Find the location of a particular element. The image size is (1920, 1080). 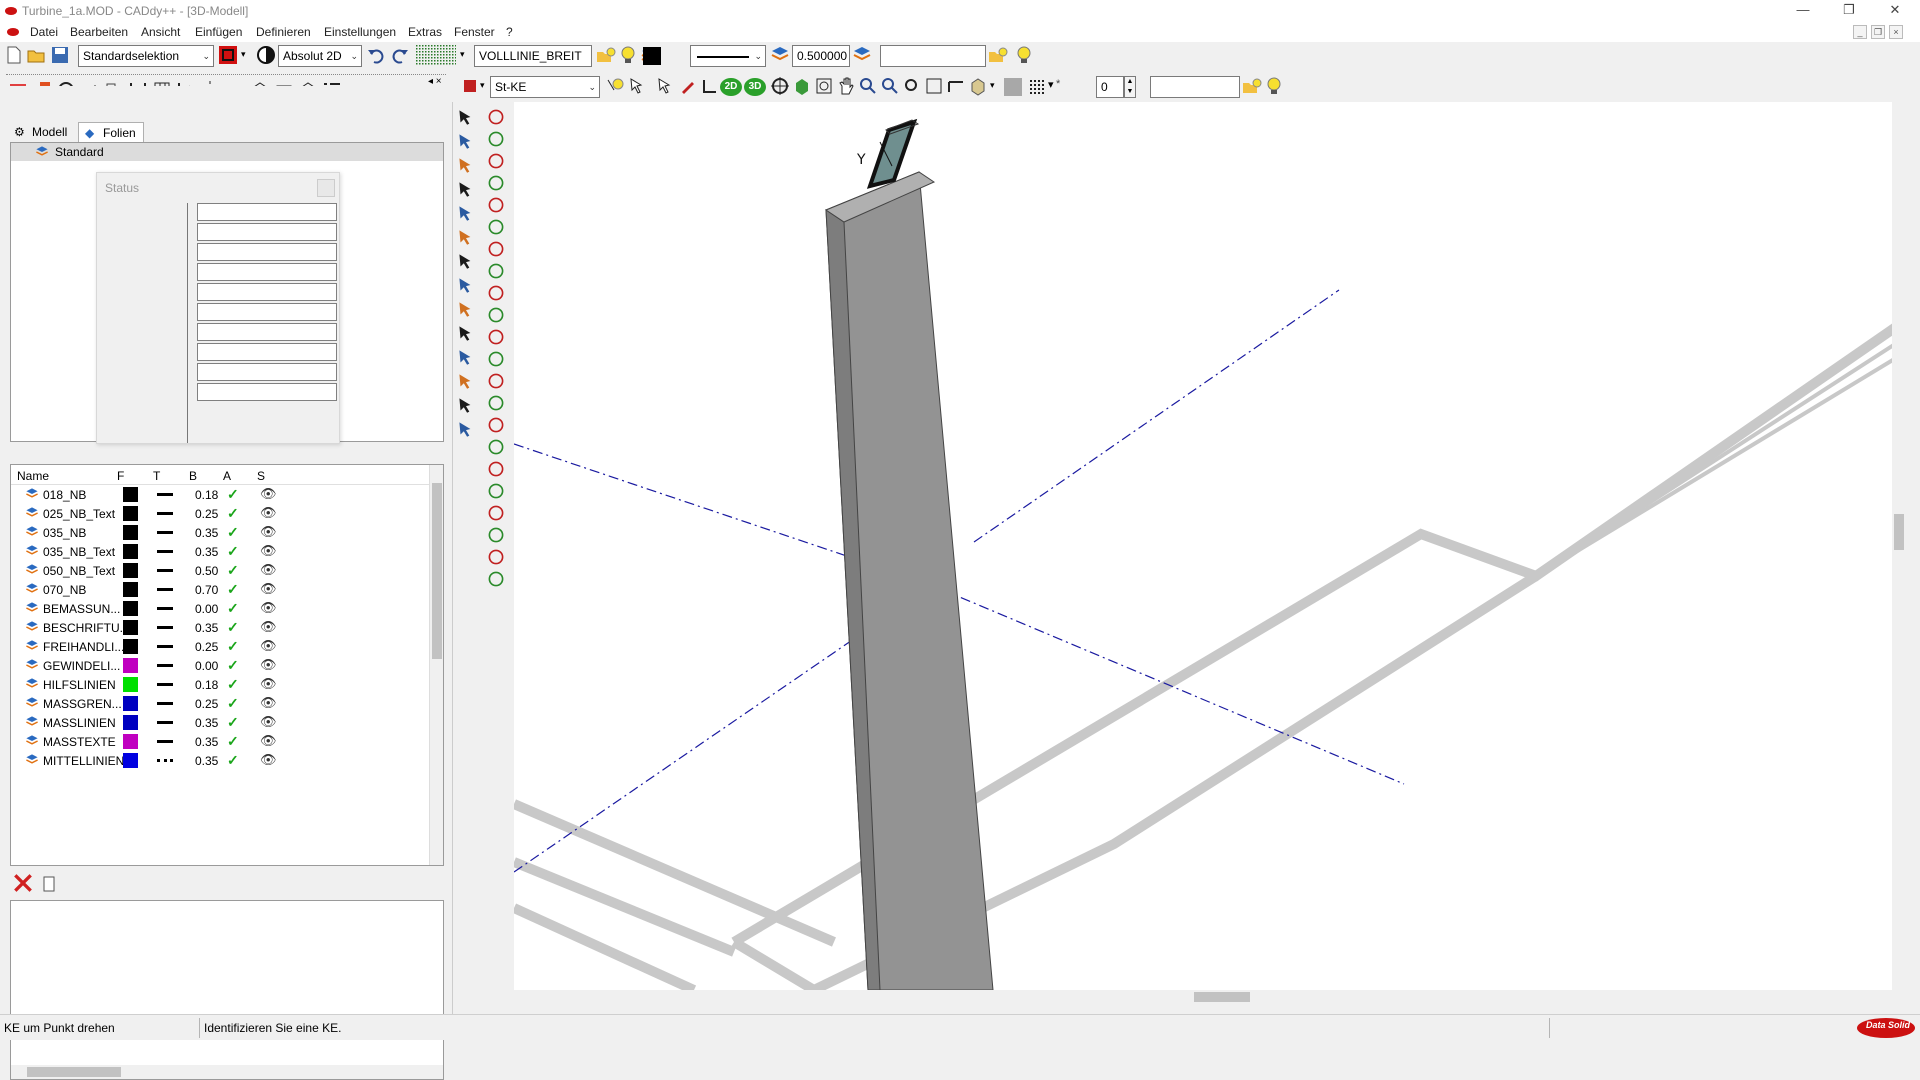

arc-icon is located at coordinates (496, 249).